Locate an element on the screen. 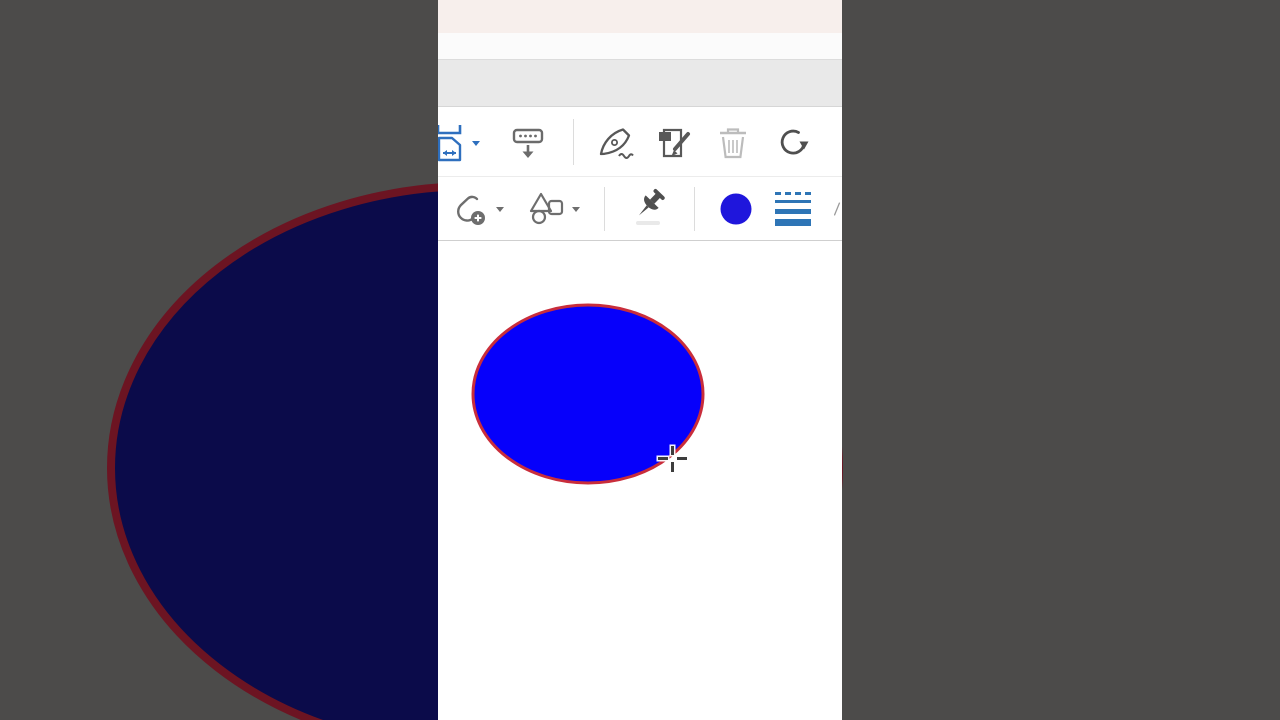  fill-and-sign-icon is located at coordinates (616, 143).